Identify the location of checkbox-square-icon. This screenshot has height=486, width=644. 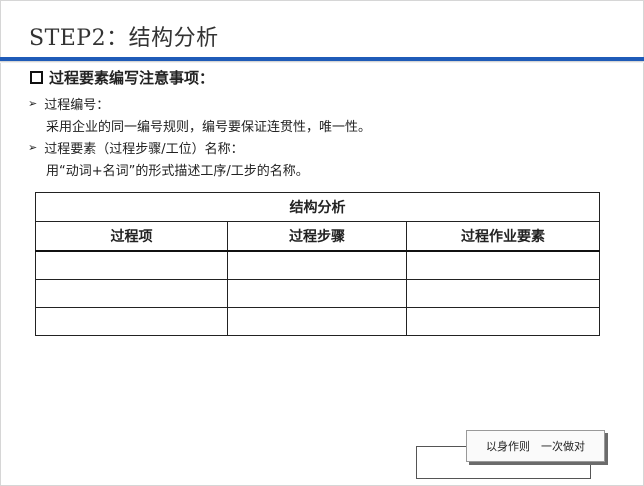
(36, 77).